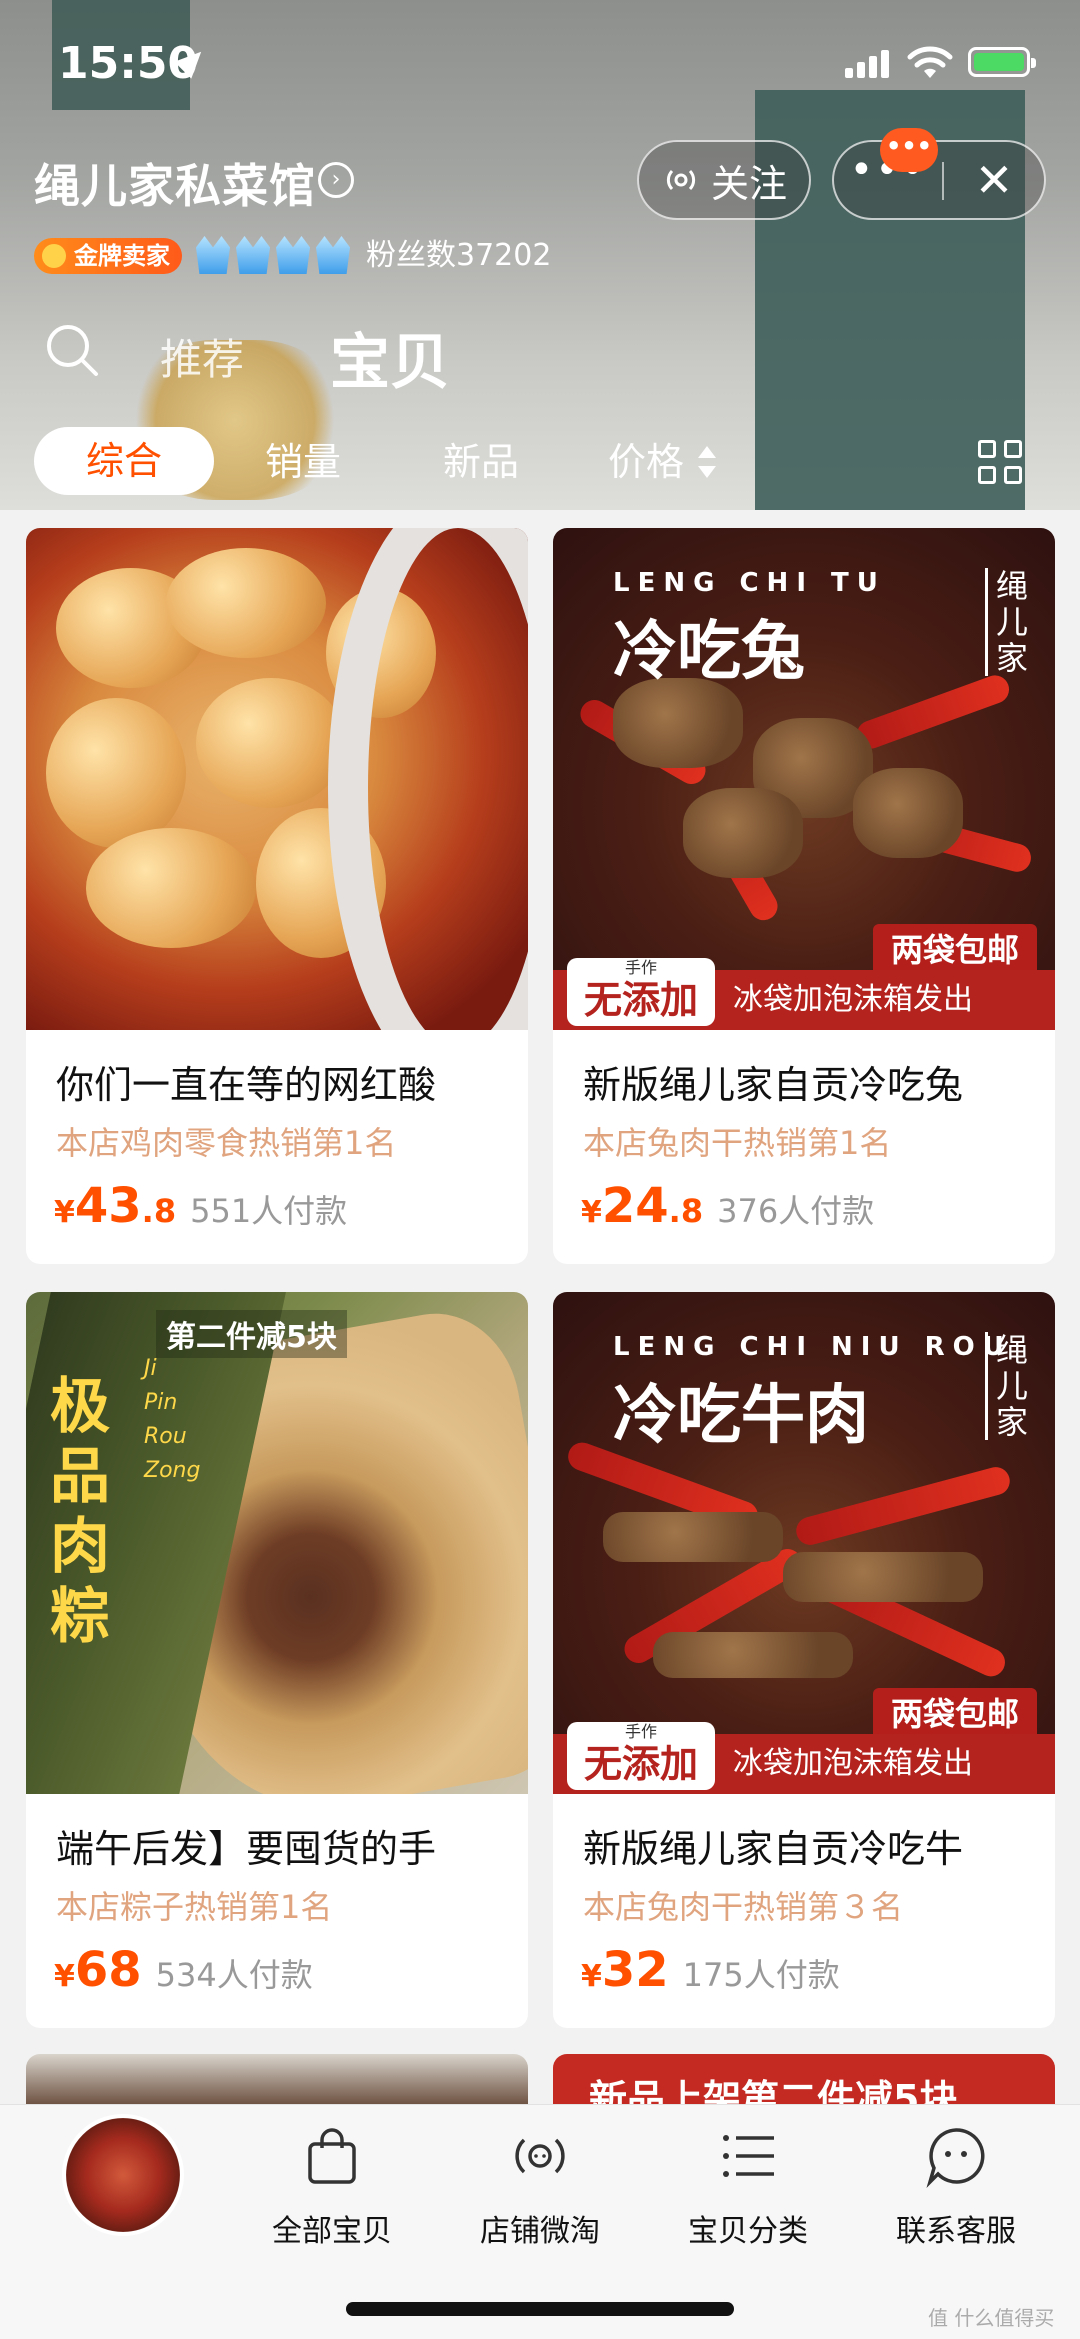 The height and width of the screenshot is (2339, 1080). I want to click on filter-sales: 销量, so click(303, 462).